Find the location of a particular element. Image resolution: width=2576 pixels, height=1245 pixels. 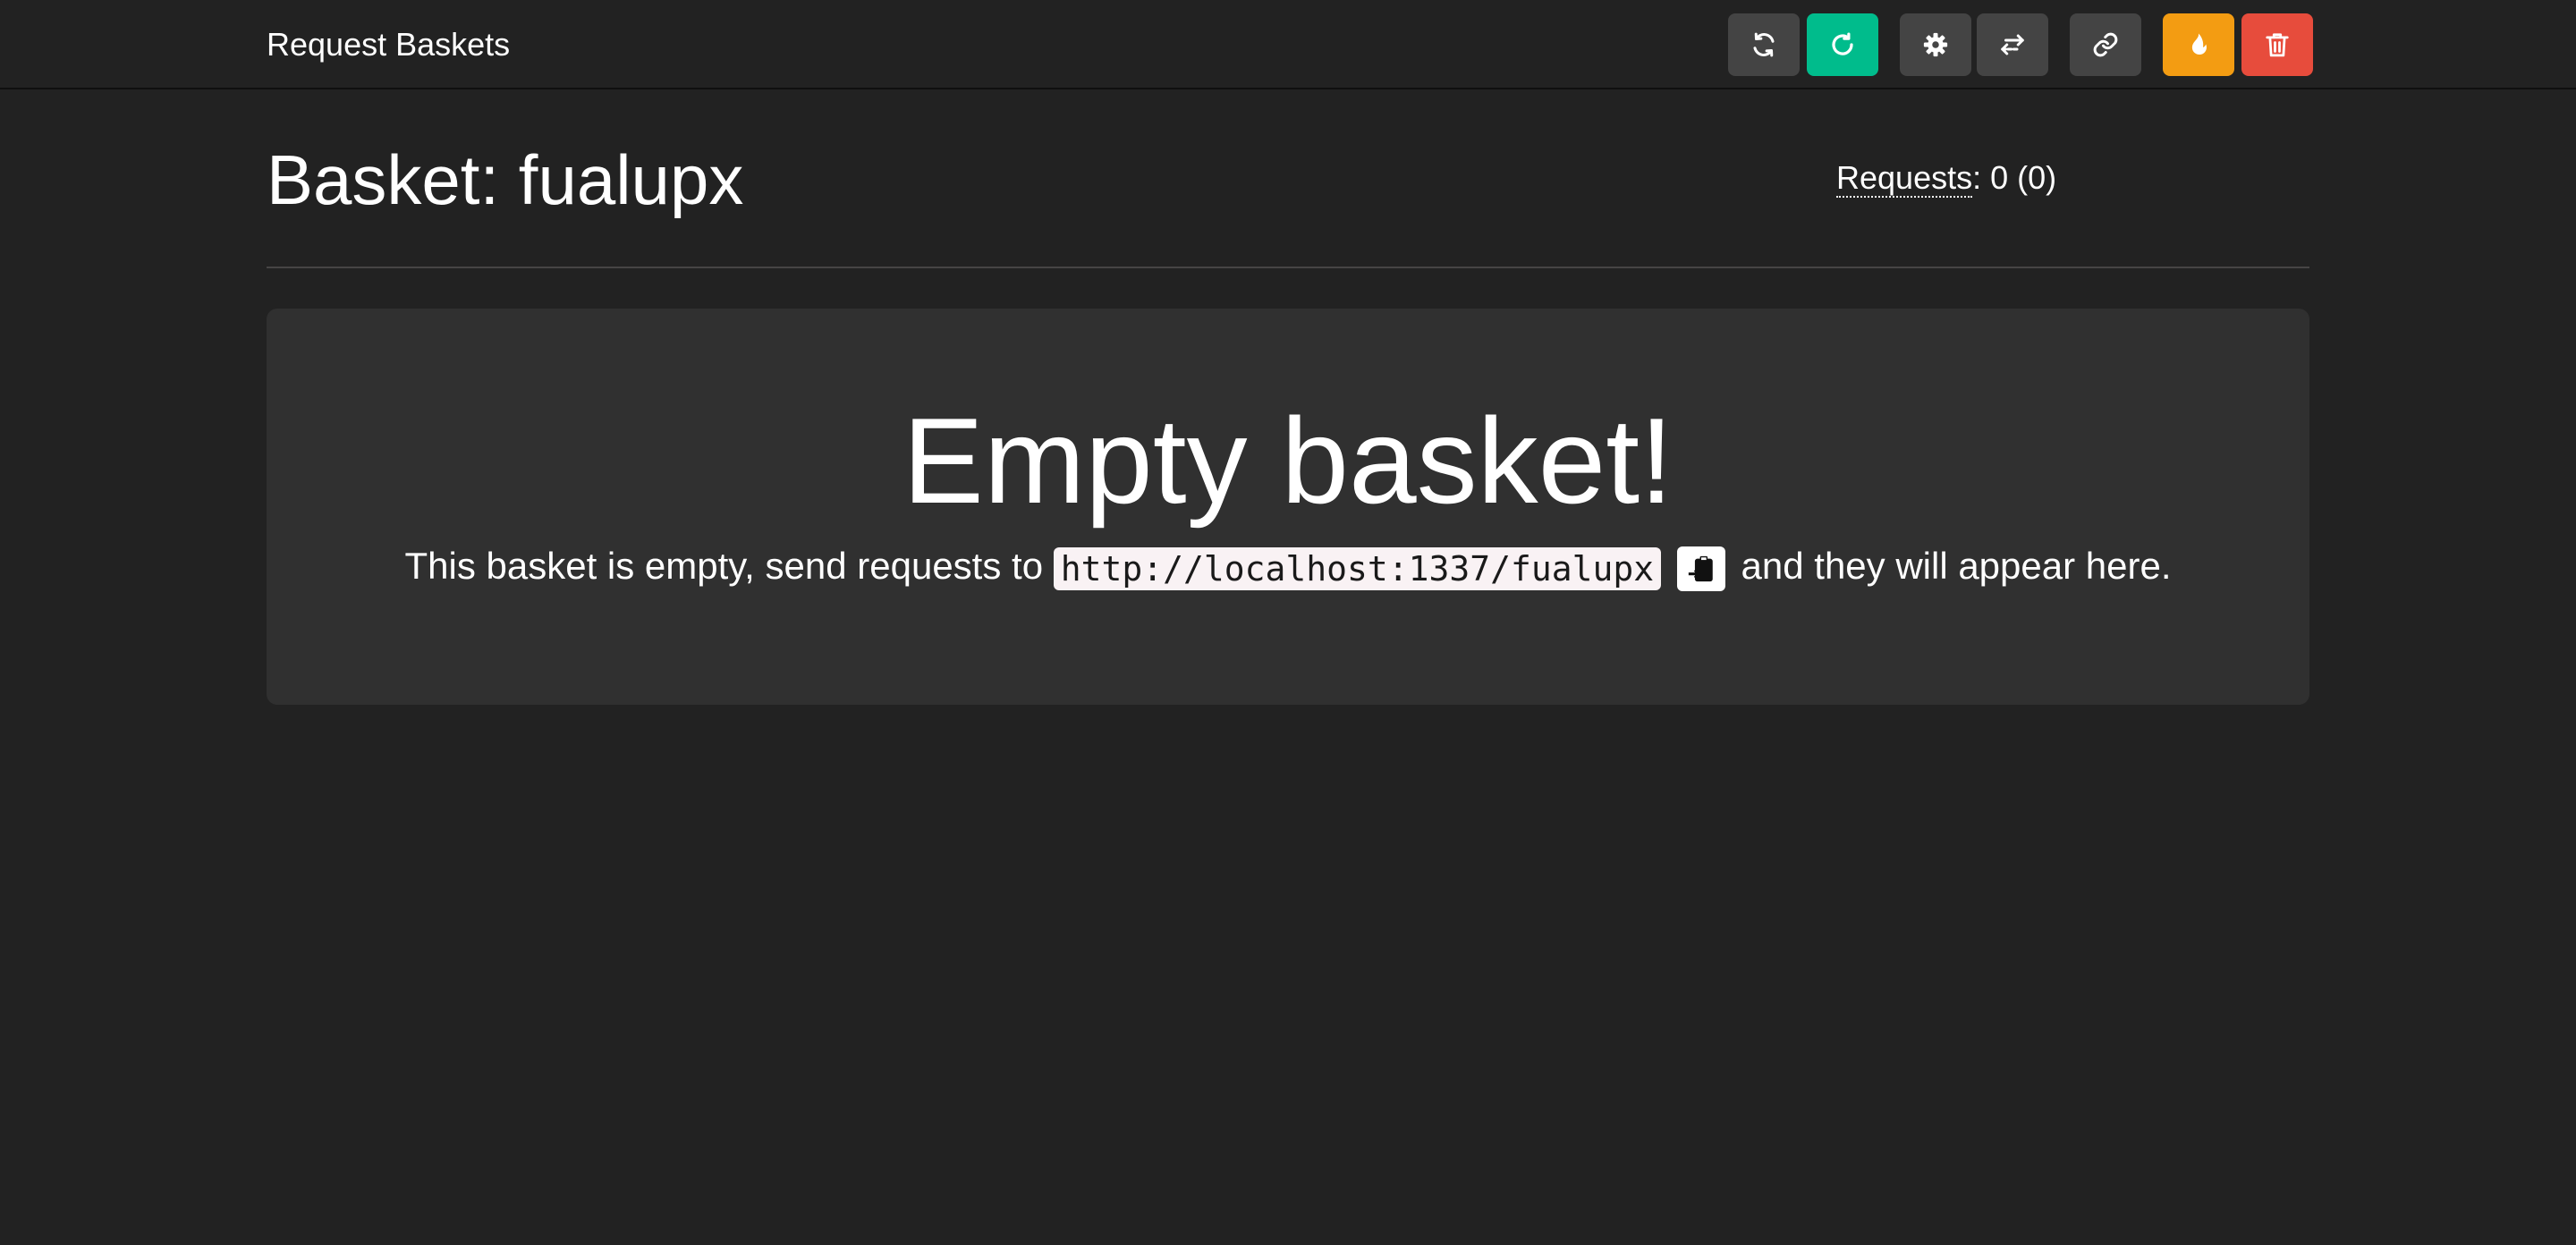

clipboard-icon is located at coordinates (1700, 568).